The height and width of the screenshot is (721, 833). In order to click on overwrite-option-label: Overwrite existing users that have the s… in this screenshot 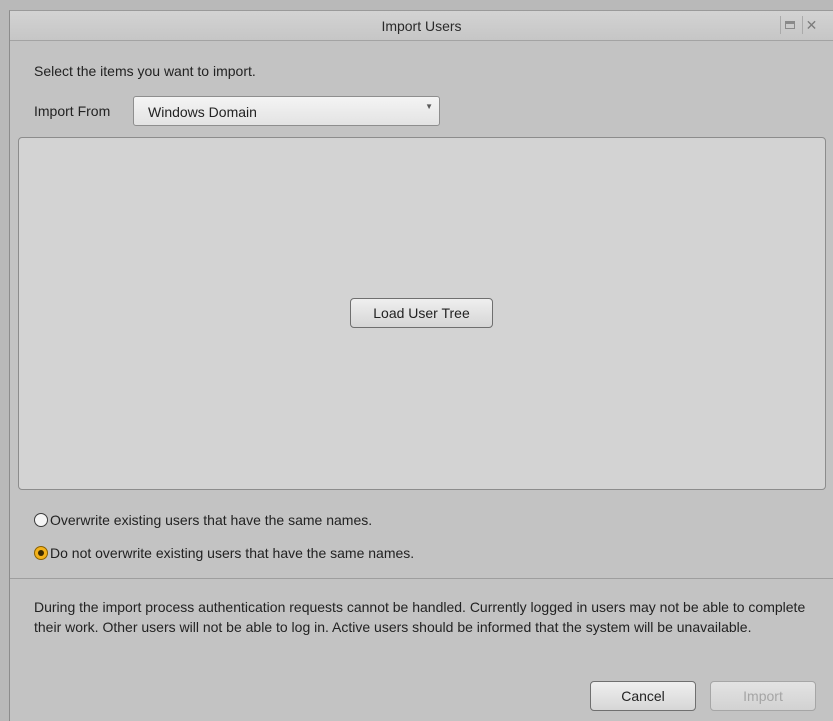, I will do `click(211, 520)`.